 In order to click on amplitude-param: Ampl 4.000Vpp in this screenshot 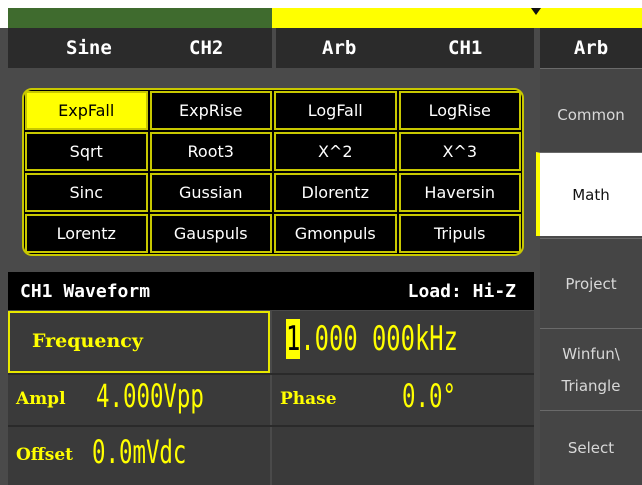, I will do `click(139, 400)`.